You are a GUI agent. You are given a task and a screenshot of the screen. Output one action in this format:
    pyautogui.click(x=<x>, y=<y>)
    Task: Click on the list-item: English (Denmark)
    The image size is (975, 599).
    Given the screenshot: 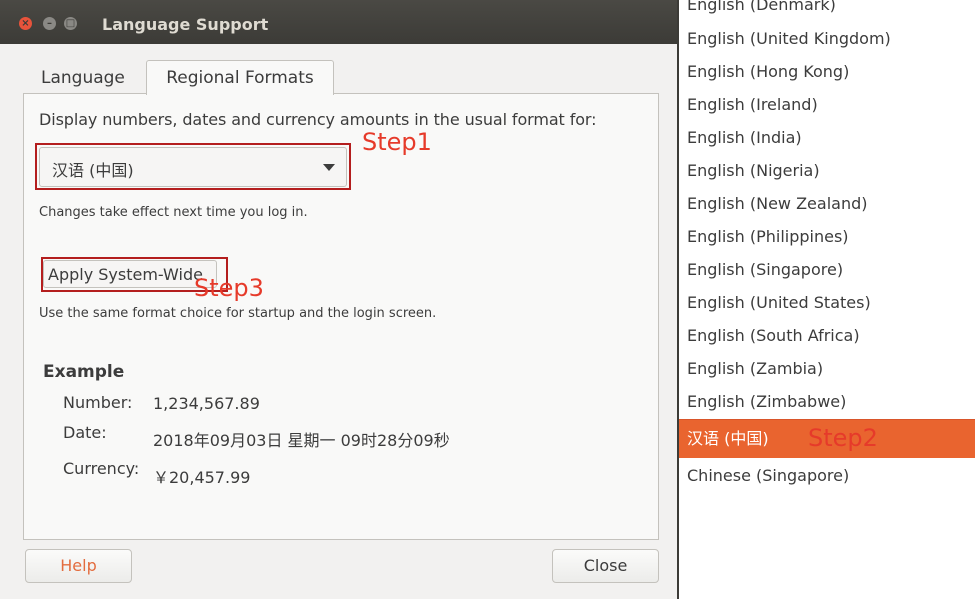 What is the action you would take?
    pyautogui.click(x=827, y=10)
    